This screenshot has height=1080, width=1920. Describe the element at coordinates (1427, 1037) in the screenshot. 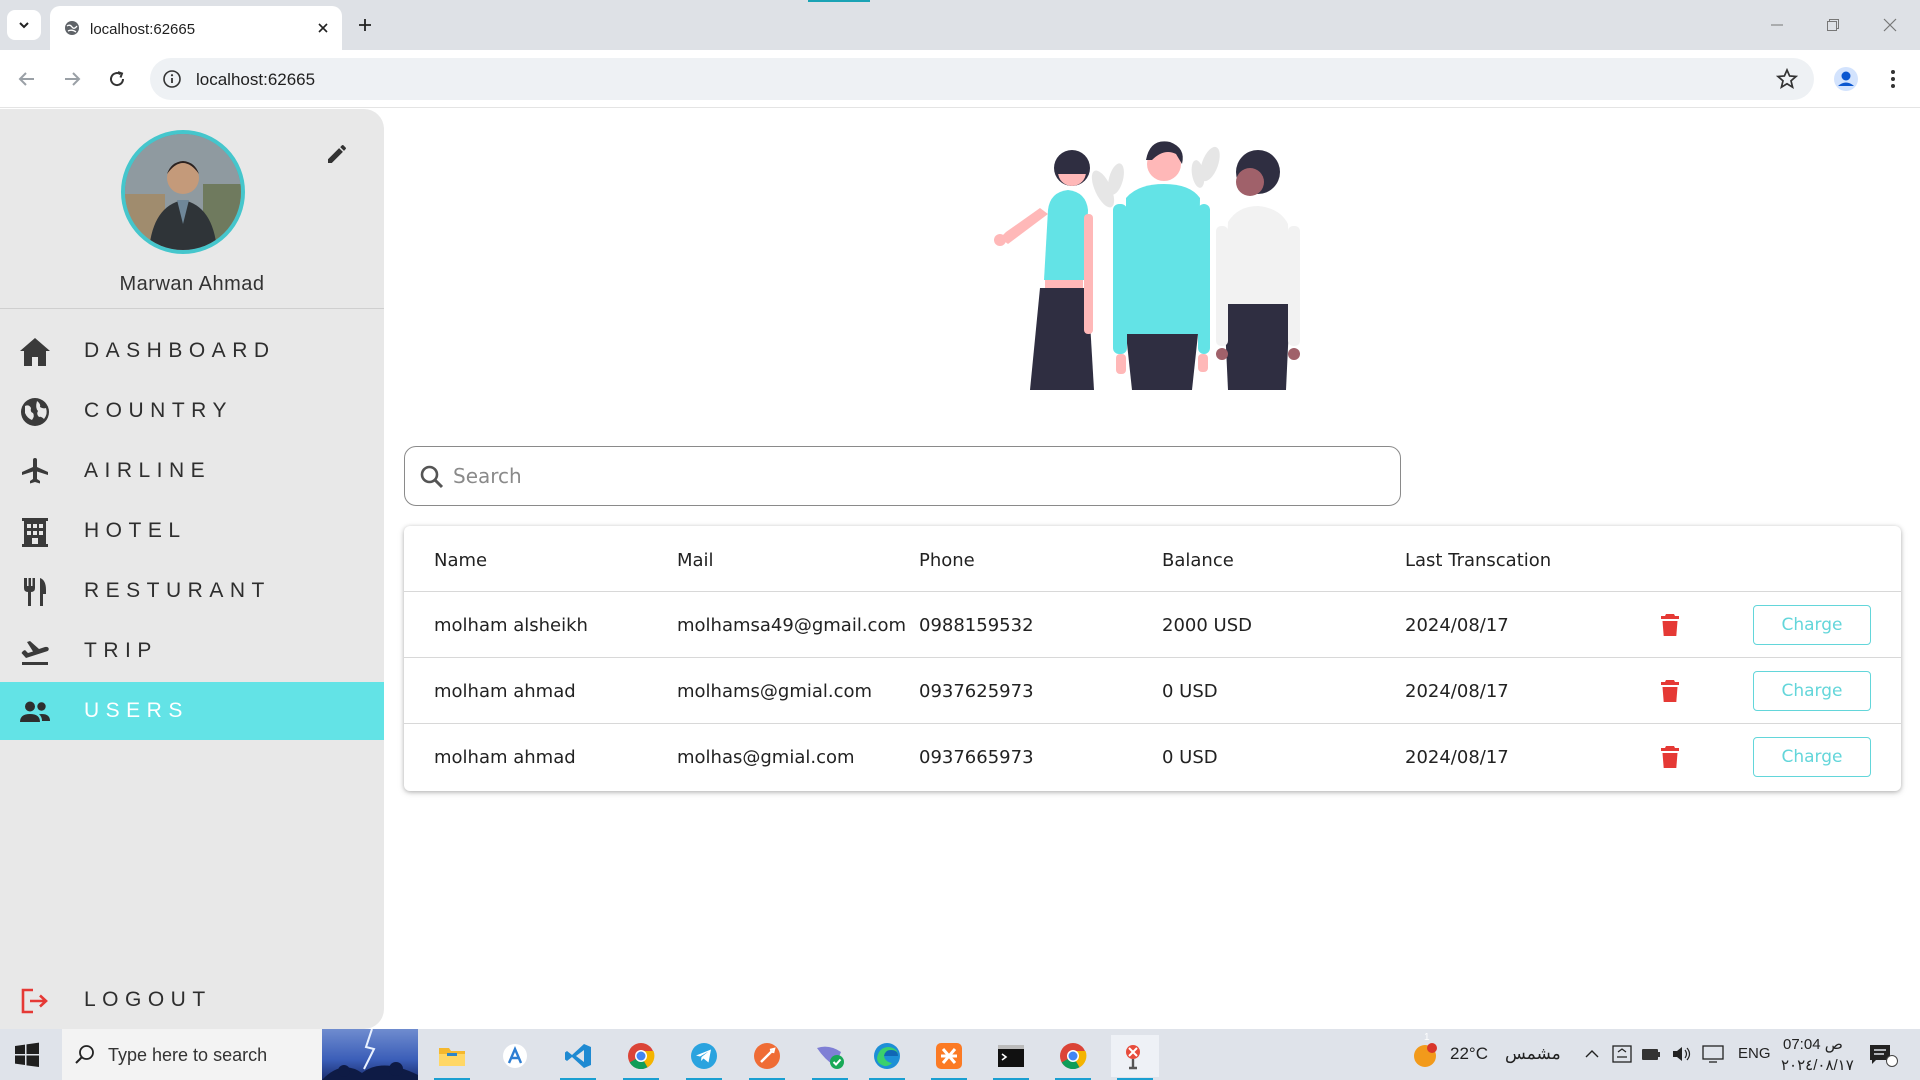

I see `weather-badge-count: 1` at that location.